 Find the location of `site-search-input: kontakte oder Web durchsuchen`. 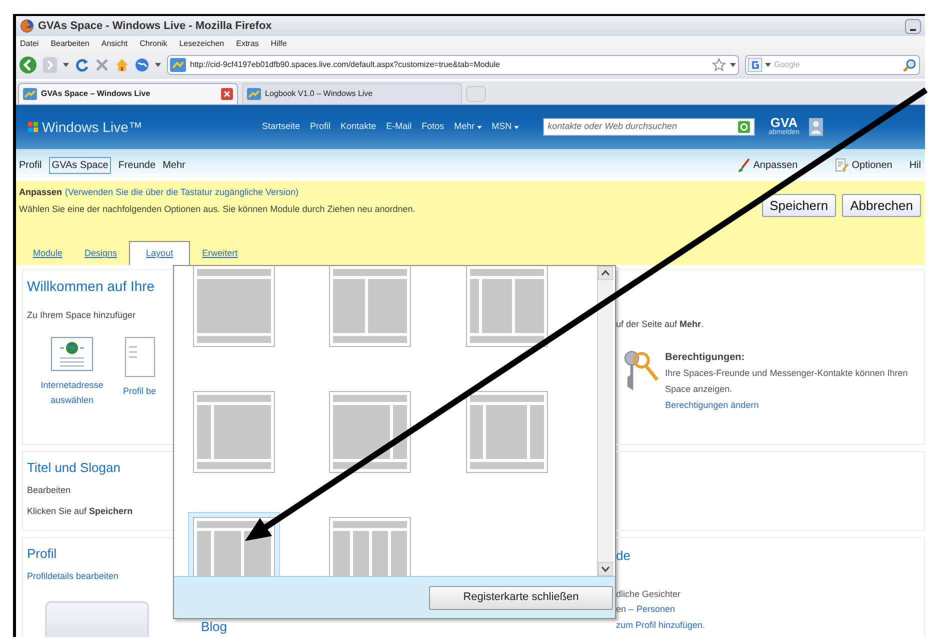

site-search-input: kontakte oder Web durchsuchen is located at coordinates (643, 127).